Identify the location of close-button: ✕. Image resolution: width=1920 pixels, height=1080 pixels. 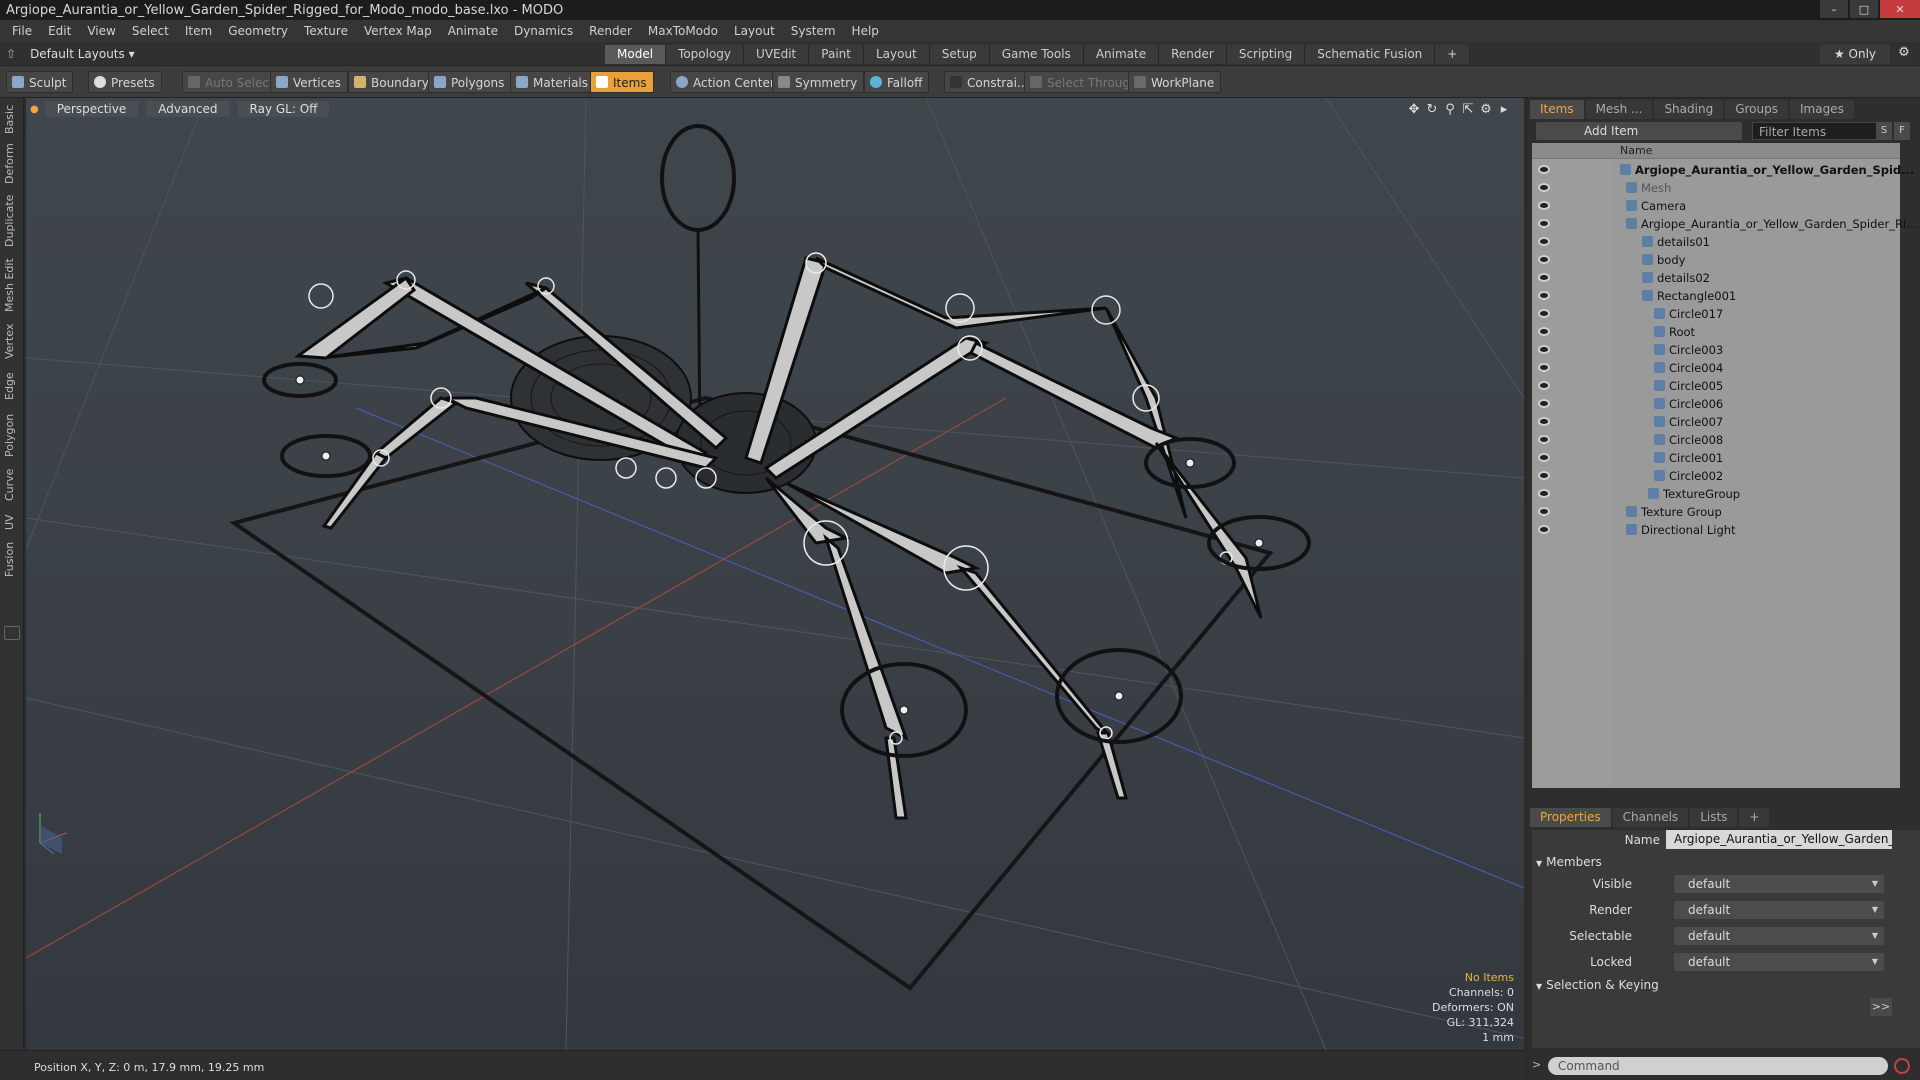
(1900, 9).